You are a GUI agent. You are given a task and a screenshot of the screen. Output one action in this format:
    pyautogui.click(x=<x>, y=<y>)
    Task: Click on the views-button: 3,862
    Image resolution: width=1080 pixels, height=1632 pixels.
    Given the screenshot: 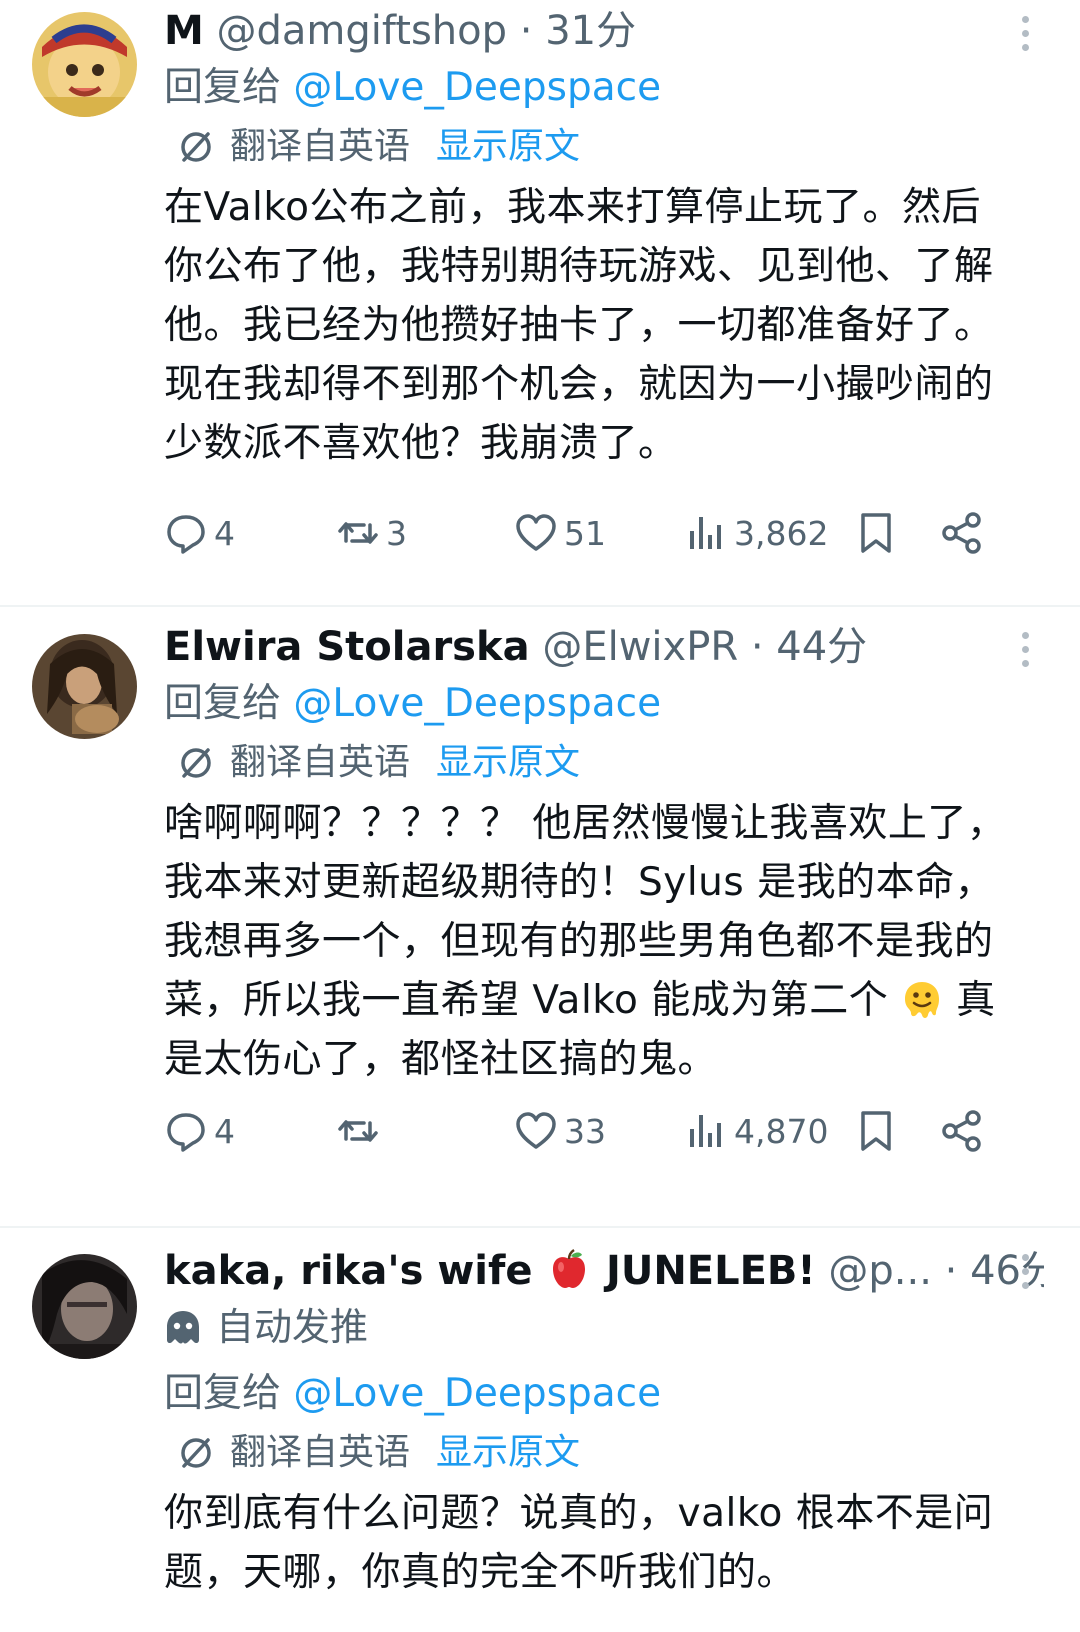 What is the action you would take?
    pyautogui.click(x=756, y=533)
    